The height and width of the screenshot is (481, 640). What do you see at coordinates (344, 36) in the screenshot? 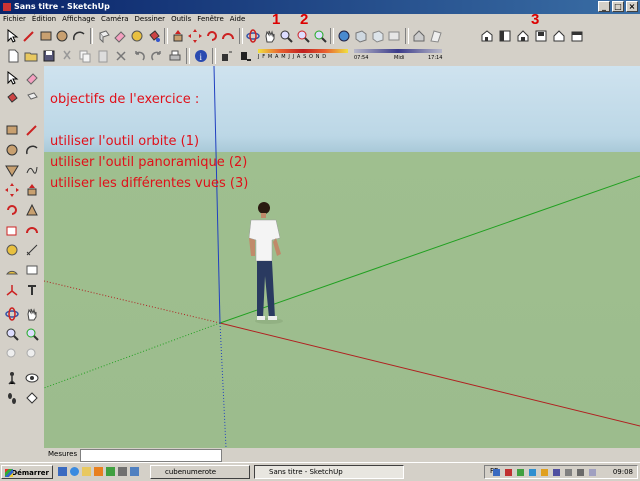
I see `get-models-icon` at bounding box center [344, 36].